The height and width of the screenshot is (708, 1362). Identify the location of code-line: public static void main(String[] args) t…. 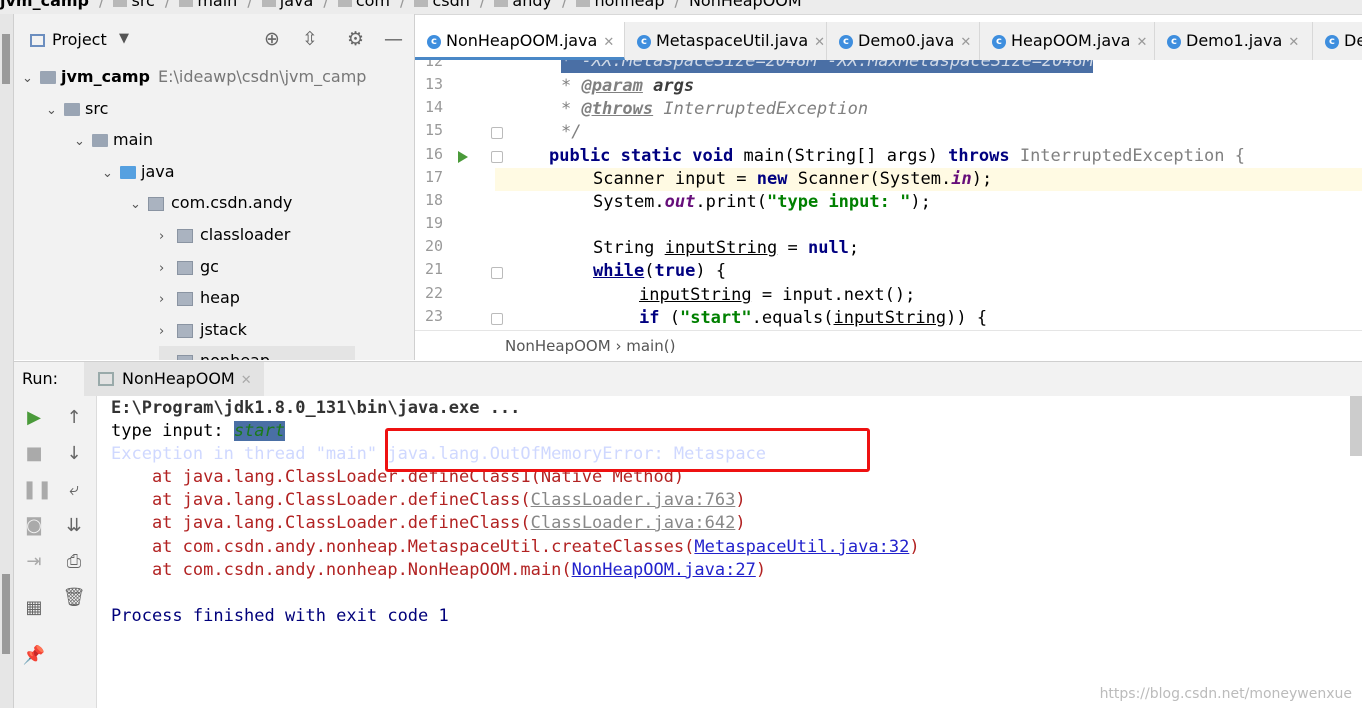
(897, 156).